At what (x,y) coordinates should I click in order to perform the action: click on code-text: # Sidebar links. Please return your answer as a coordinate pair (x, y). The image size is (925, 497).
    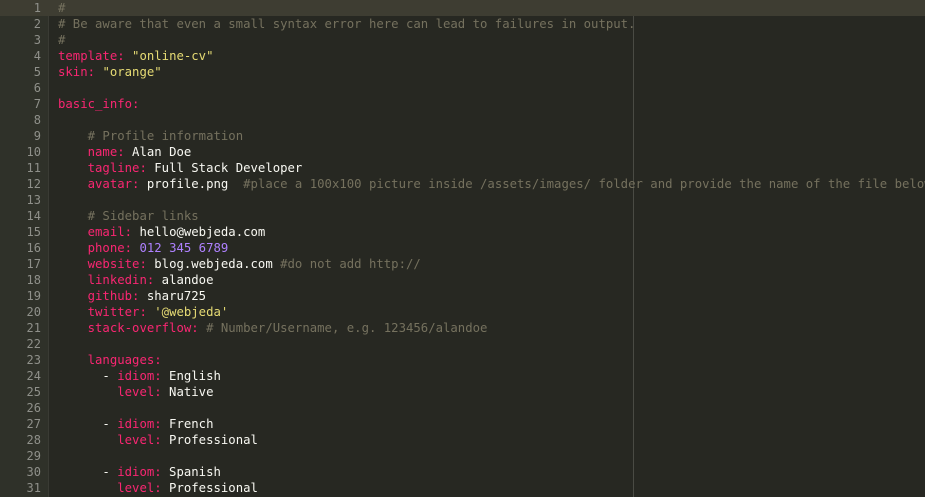
    Looking at the image, I should click on (128, 216).